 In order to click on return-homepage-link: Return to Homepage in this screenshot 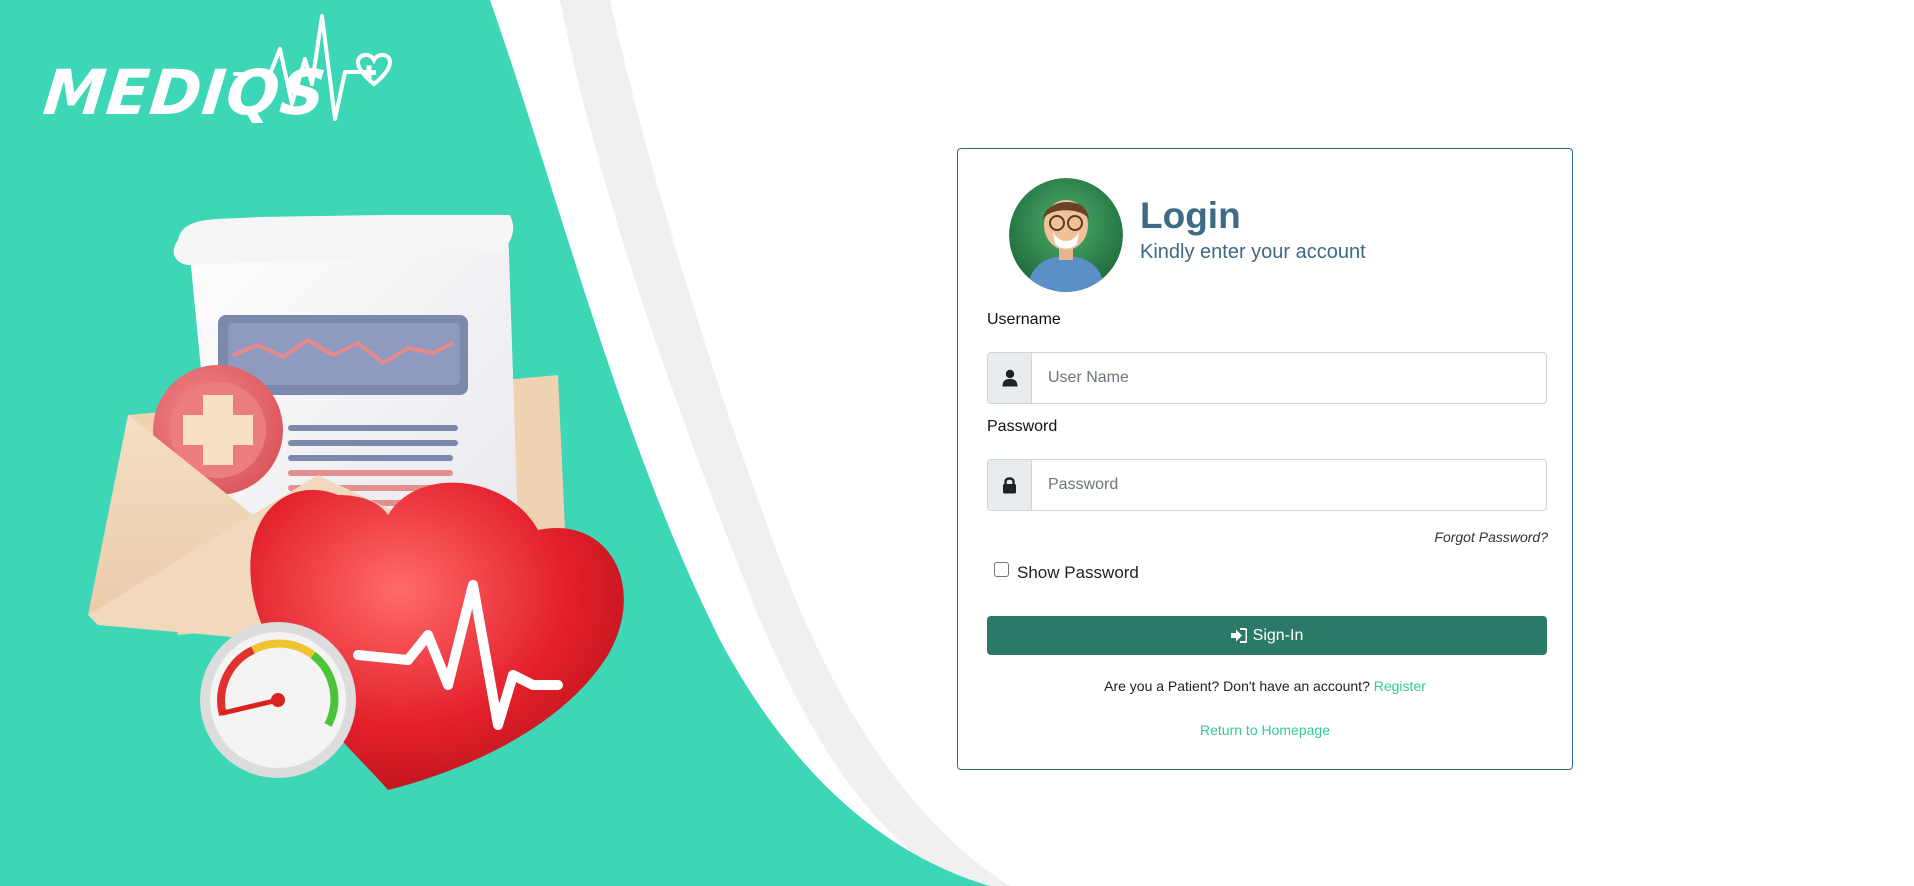, I will do `click(1265, 730)`.